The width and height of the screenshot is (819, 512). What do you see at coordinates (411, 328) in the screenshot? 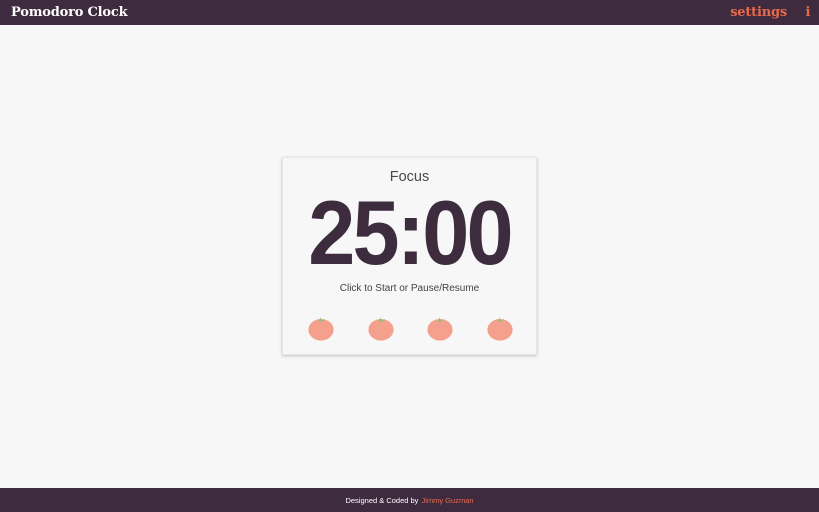
I see `session-tracker` at bounding box center [411, 328].